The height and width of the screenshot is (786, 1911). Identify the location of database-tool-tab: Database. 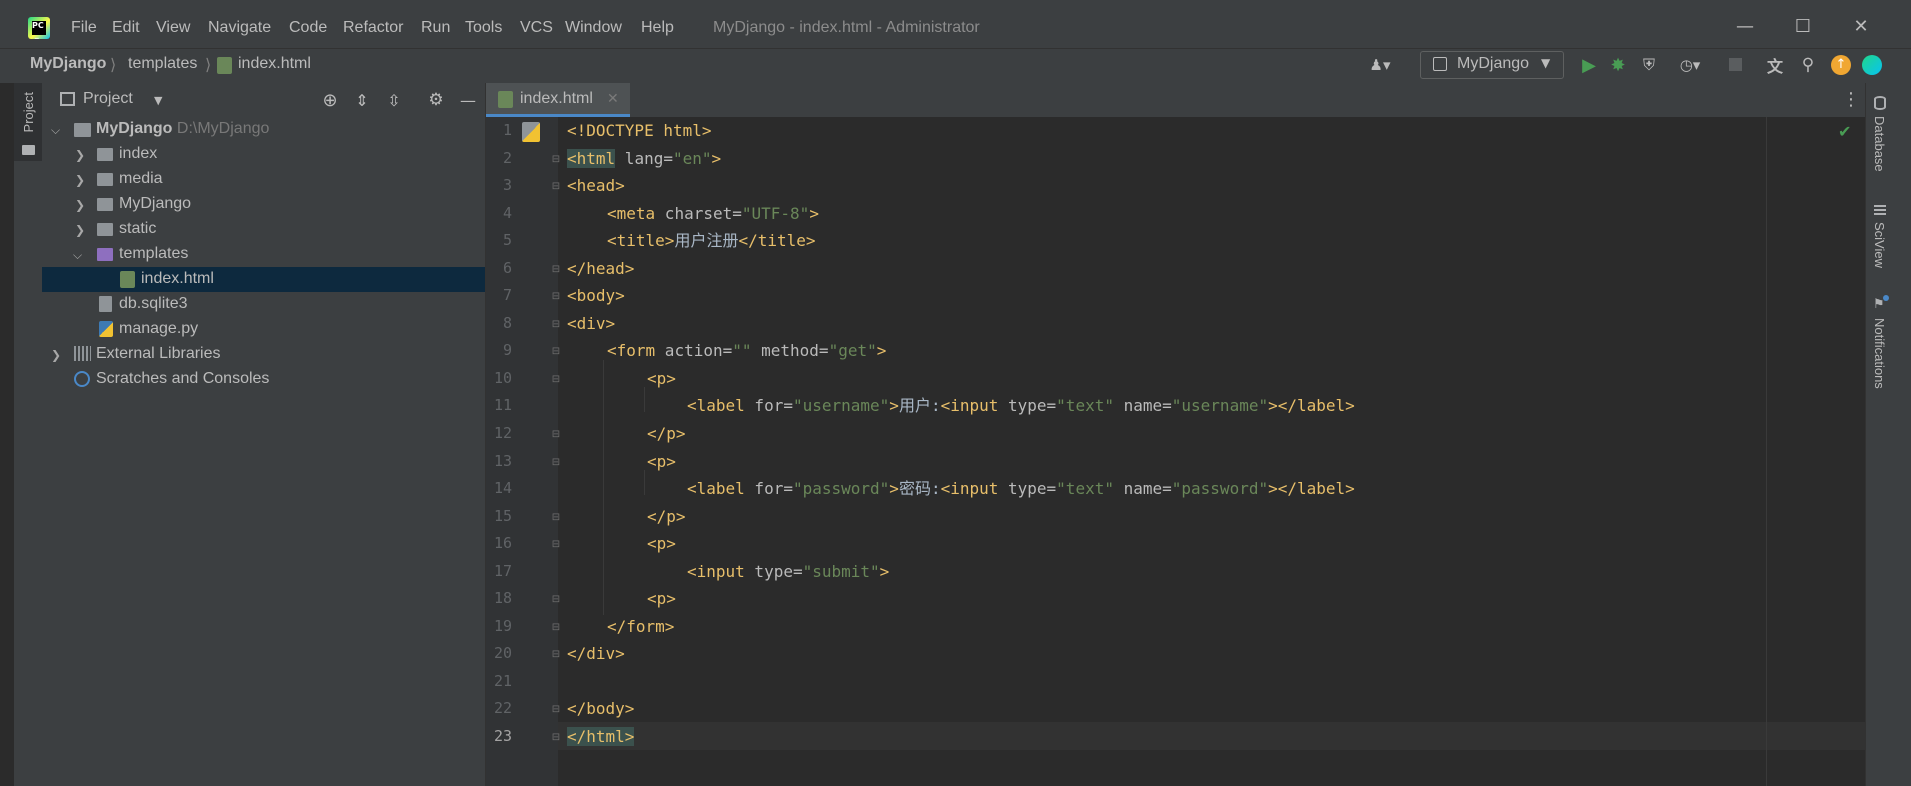
(1879, 144).